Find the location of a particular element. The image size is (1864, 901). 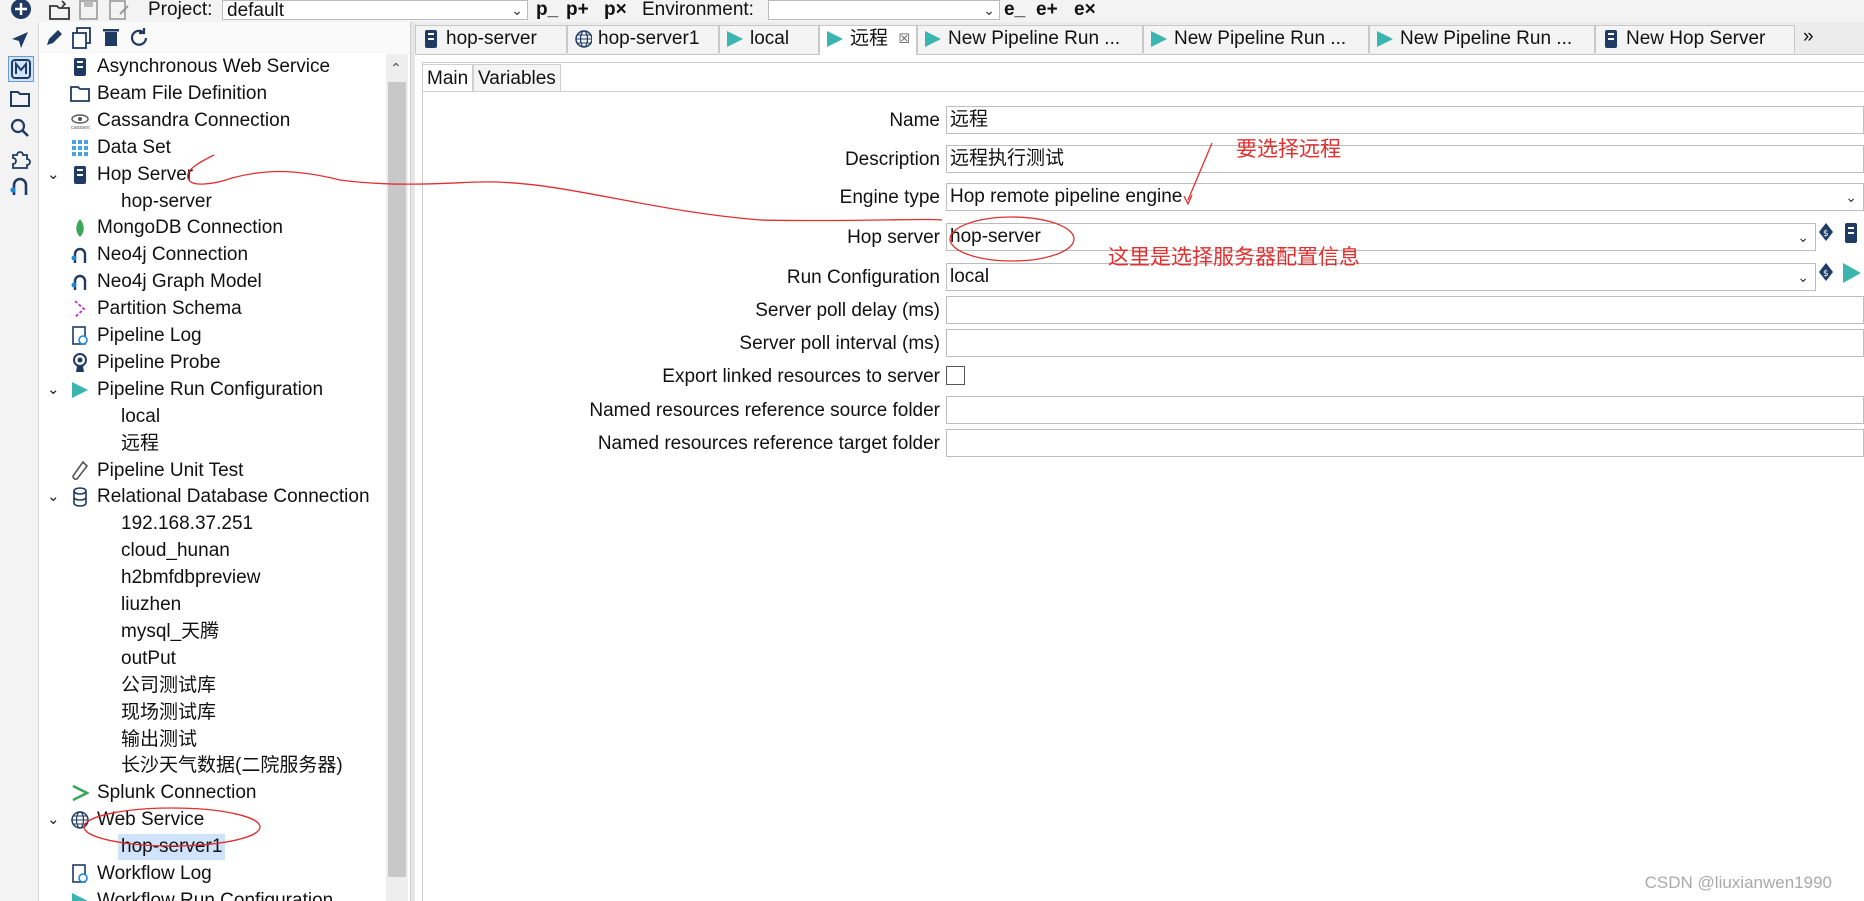

tree-item-pipeline-log: Pipeline Log is located at coordinates (211, 336).